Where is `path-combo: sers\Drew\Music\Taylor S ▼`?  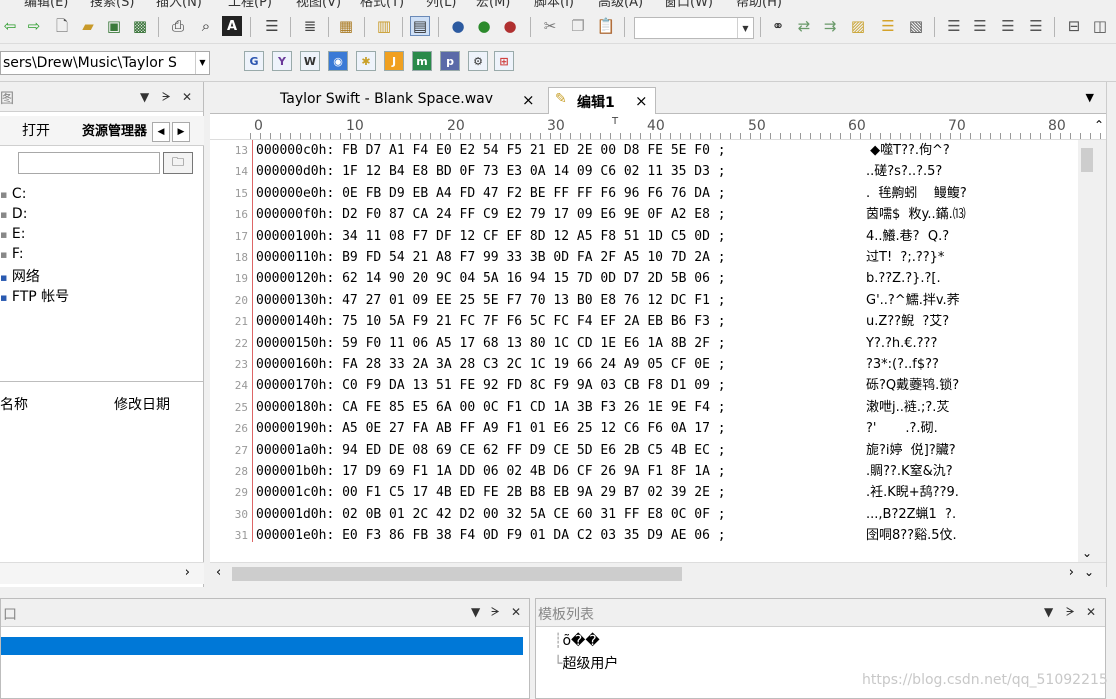 path-combo: sers\Drew\Music\Taylor S ▼ is located at coordinates (105, 63).